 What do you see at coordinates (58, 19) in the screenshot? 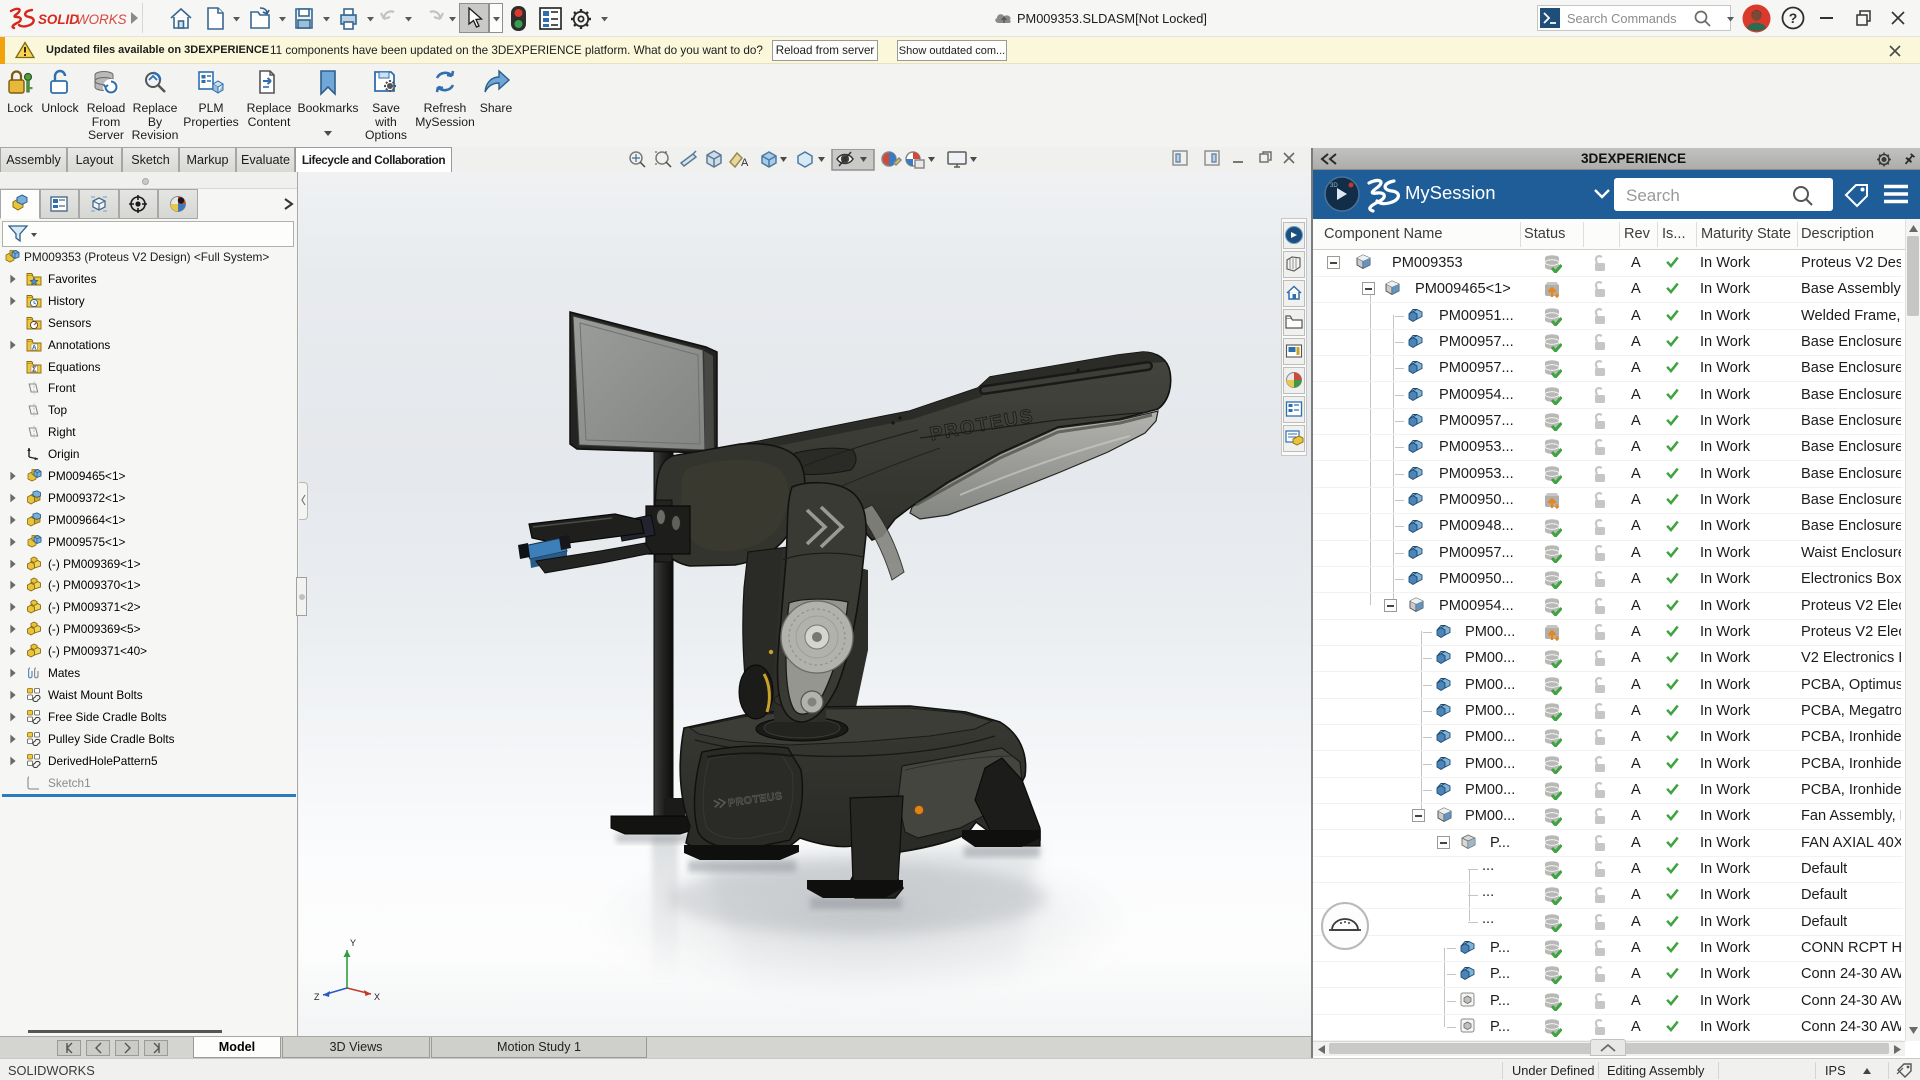
I see `svg-text: SOLID` at bounding box center [58, 19].